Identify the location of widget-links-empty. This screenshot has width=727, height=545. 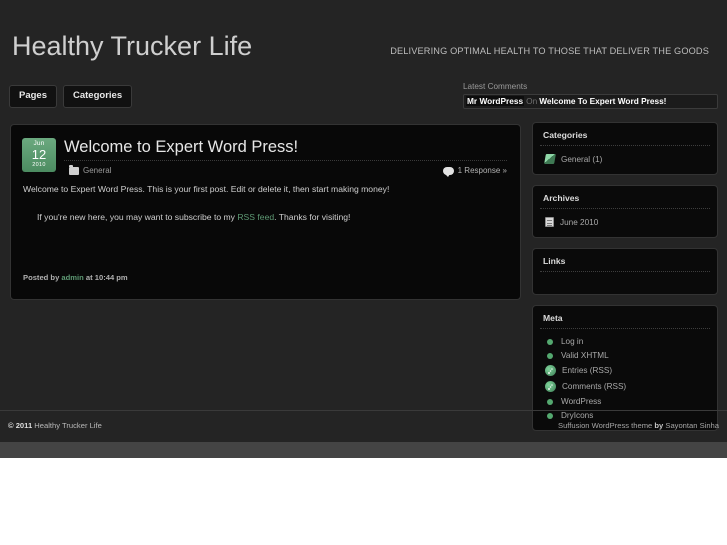
(625, 282).